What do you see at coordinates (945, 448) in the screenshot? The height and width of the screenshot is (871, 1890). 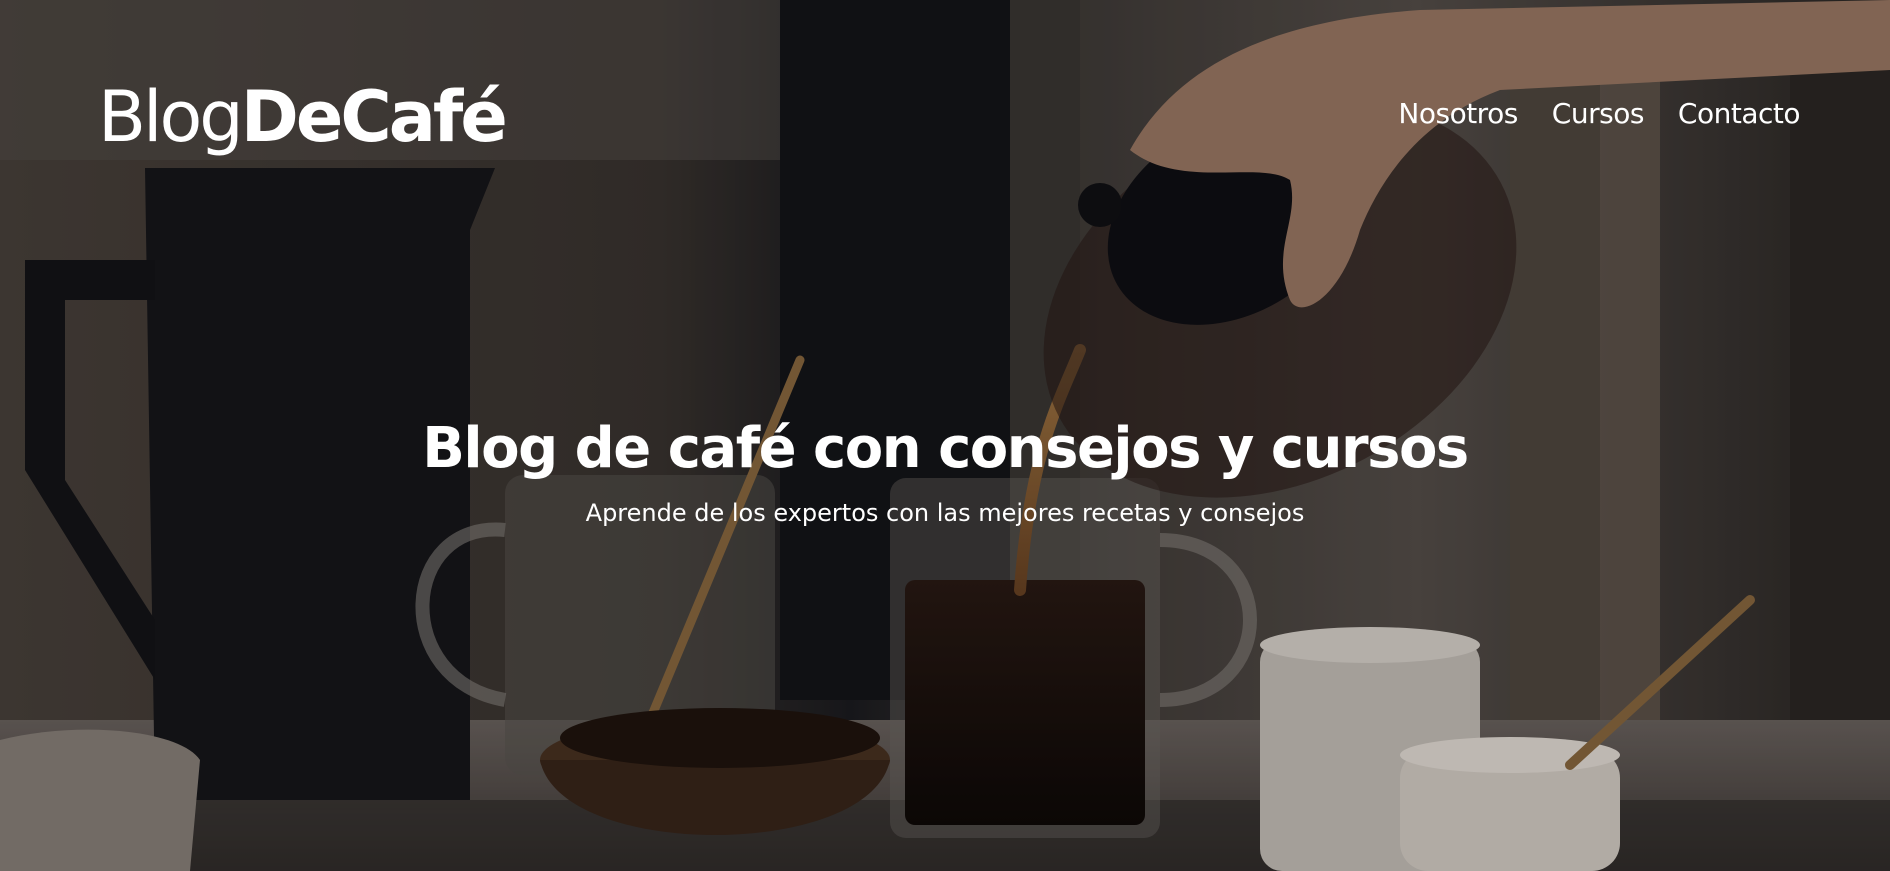 I see `hero-title: Blog de café con consejos y cursos` at bounding box center [945, 448].